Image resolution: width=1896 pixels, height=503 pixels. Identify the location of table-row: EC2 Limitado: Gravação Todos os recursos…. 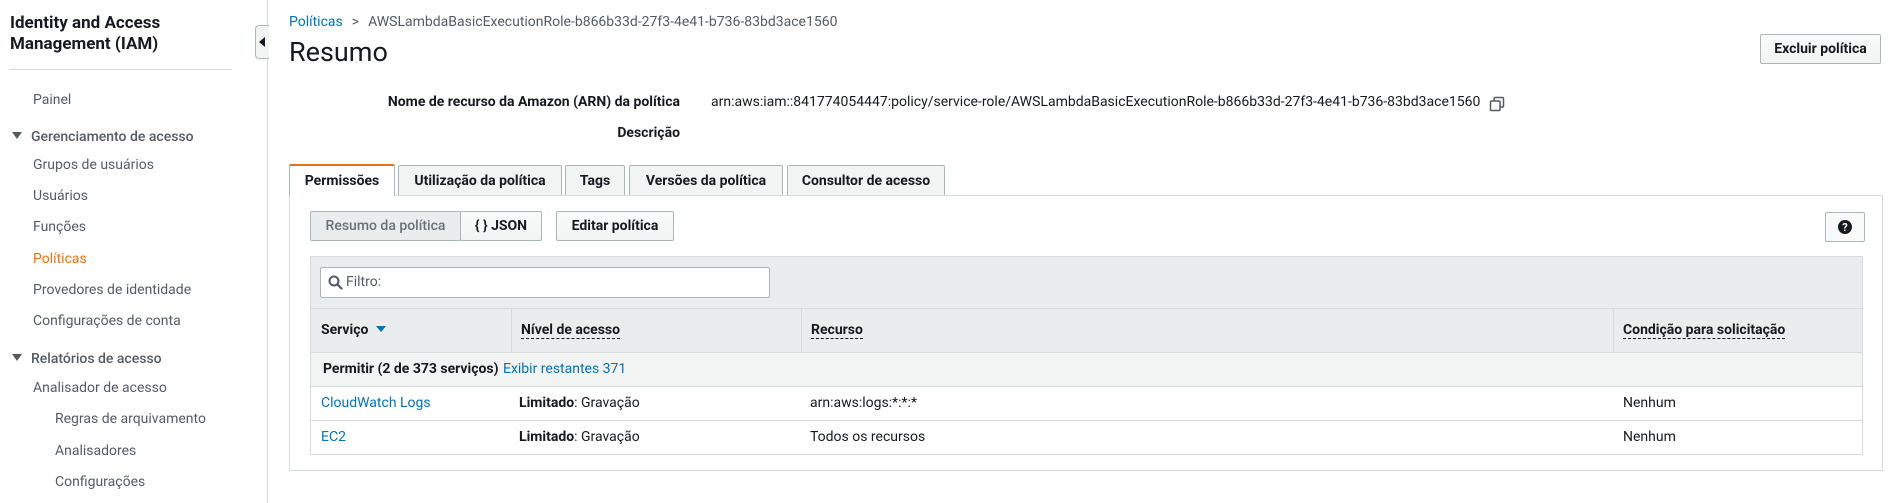
(1086, 438).